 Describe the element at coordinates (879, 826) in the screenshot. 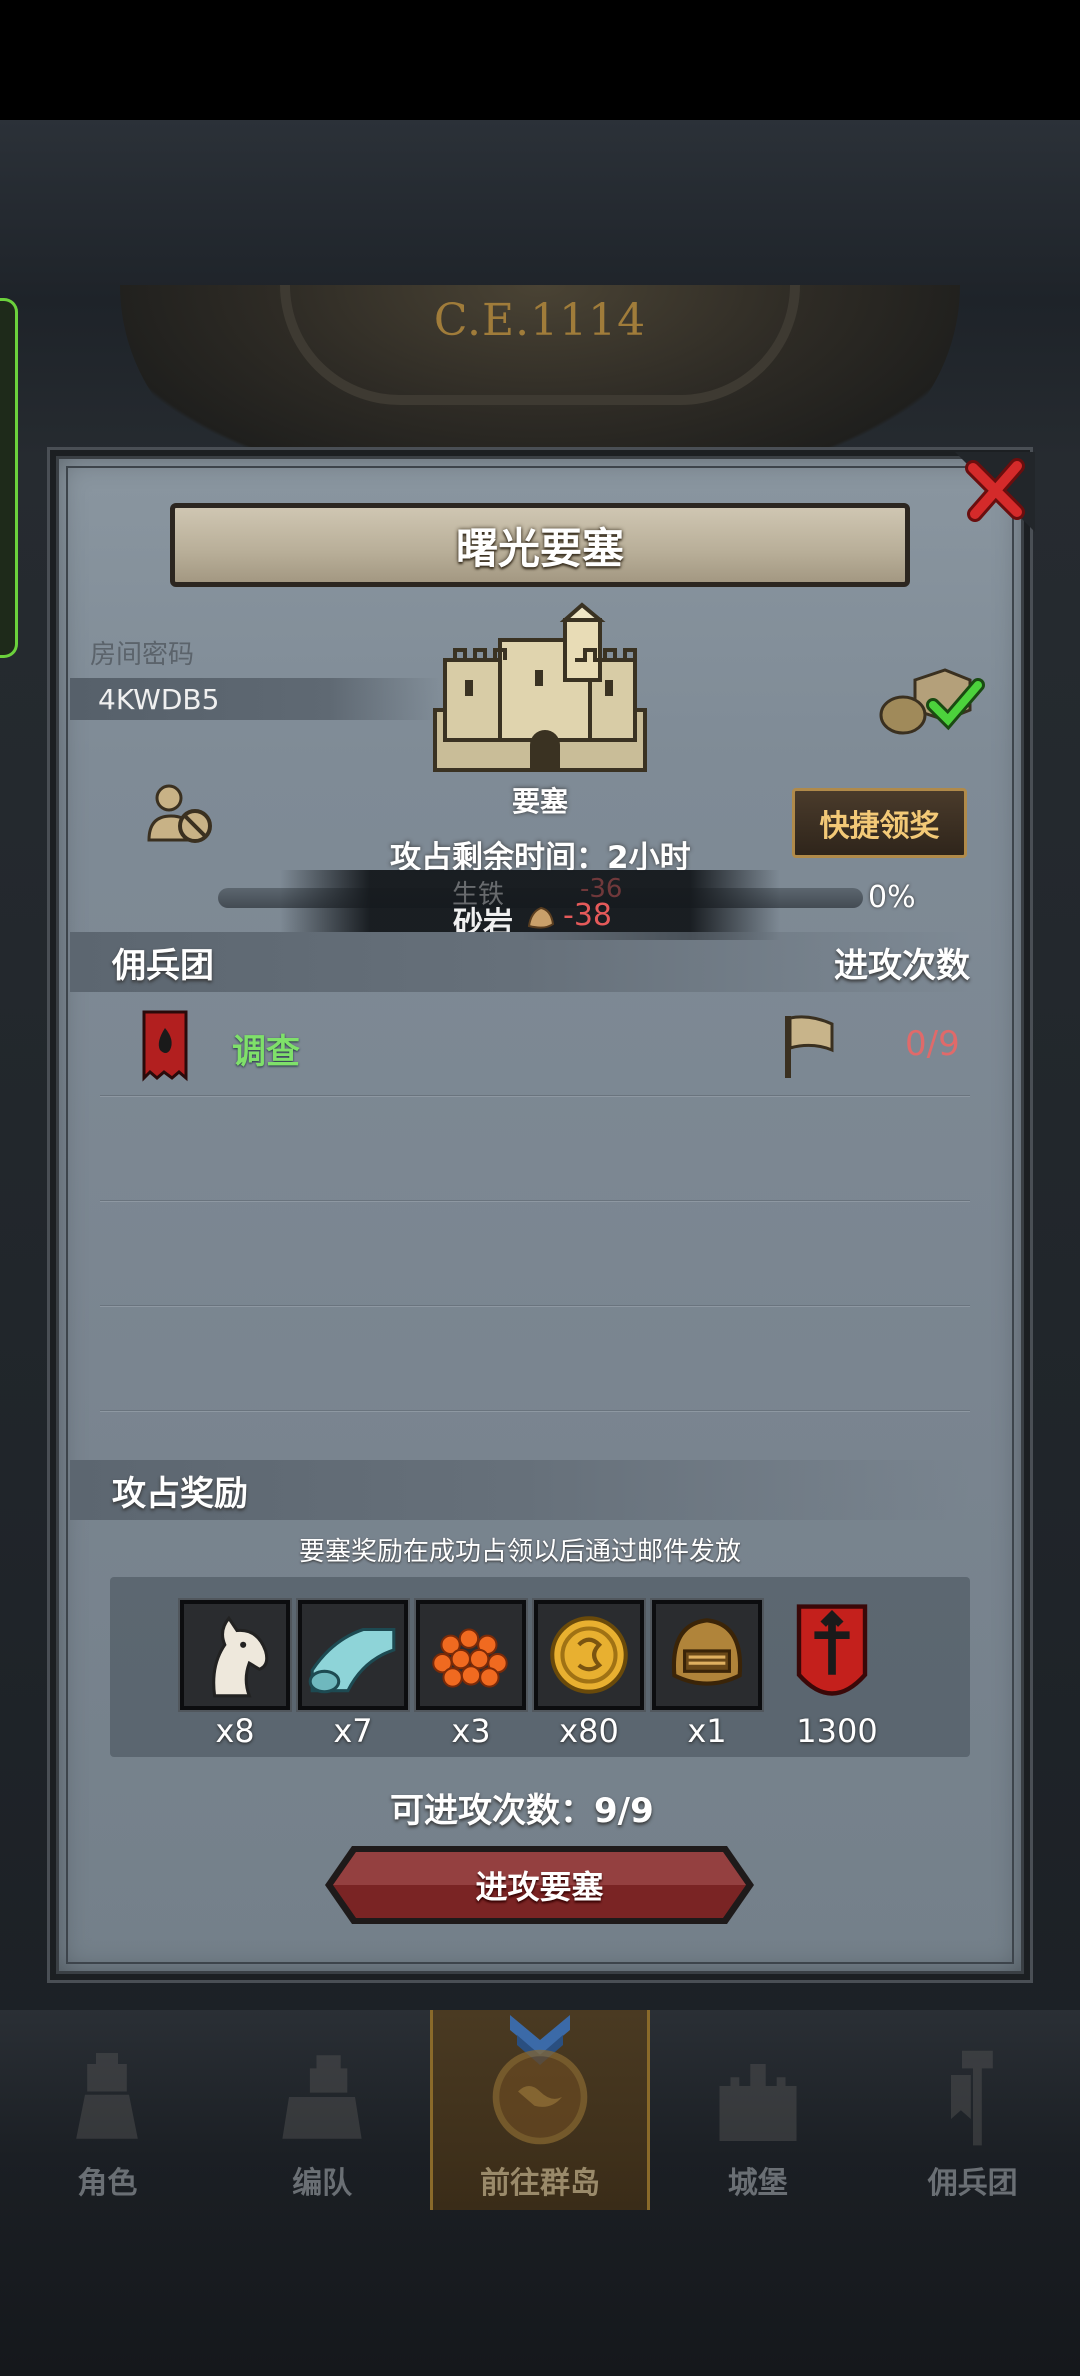

I see `quick-claim-label: 快捷领奖` at that location.